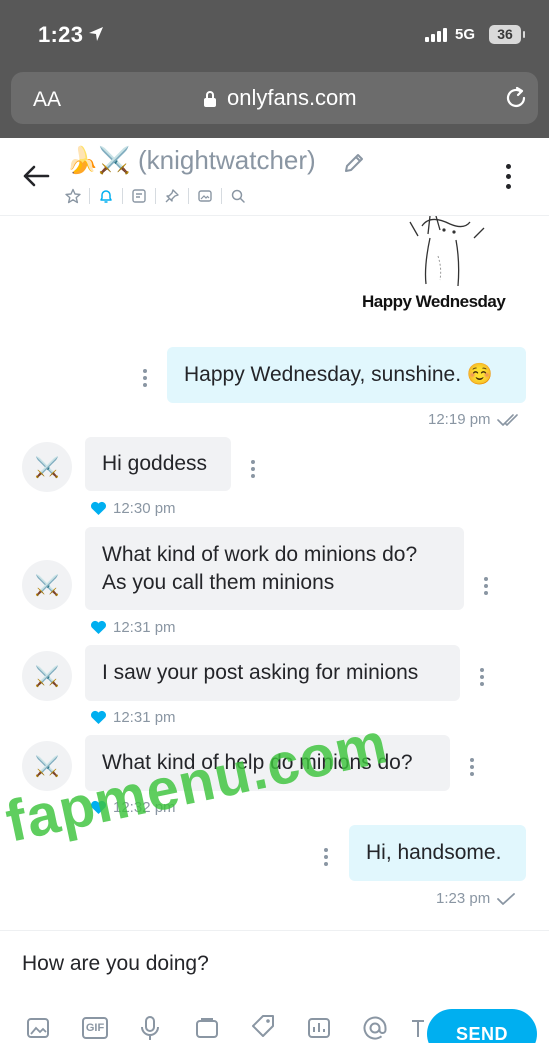 Image resolution: width=549 pixels, height=1043 pixels. What do you see at coordinates (272, 964) in the screenshot?
I see `message-input` at bounding box center [272, 964].